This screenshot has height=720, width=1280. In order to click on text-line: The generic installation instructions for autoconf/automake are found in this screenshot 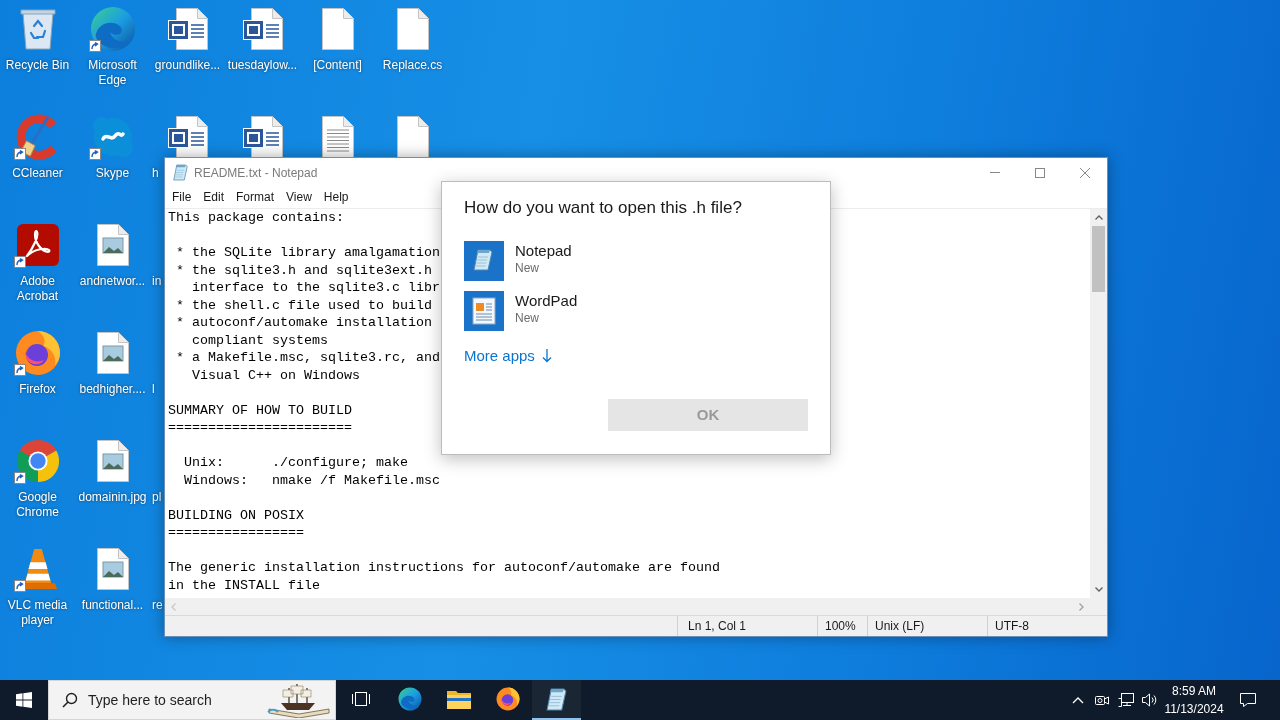, I will do `click(444, 568)`.